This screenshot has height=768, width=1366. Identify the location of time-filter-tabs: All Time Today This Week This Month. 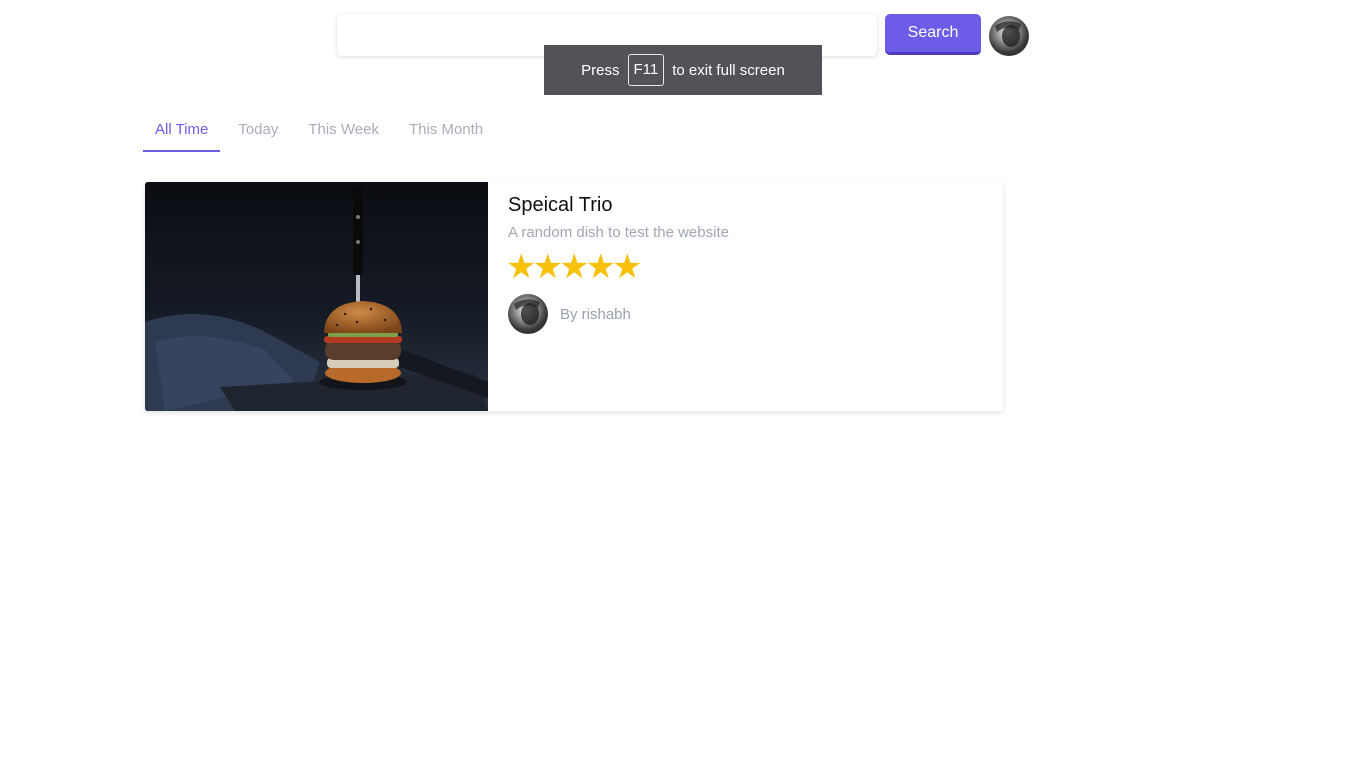
(322, 133).